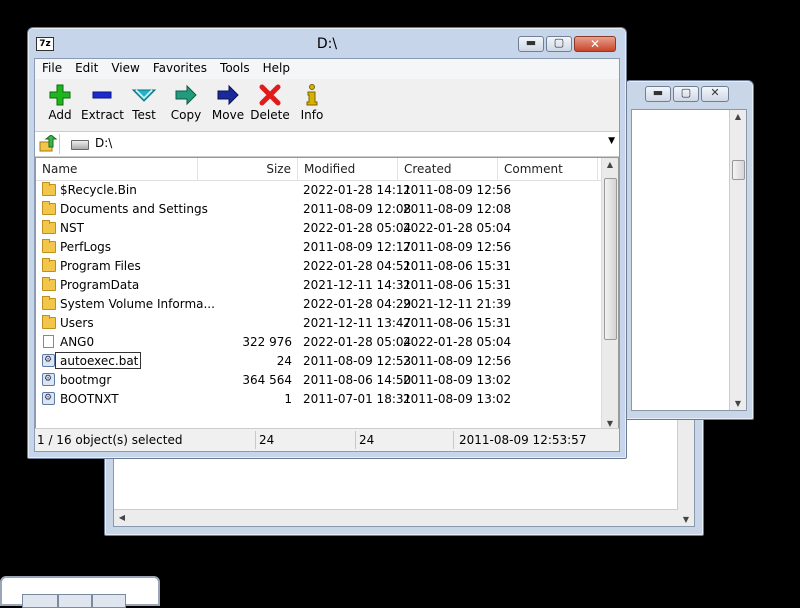  I want to click on file-size: 24, so click(284, 361).